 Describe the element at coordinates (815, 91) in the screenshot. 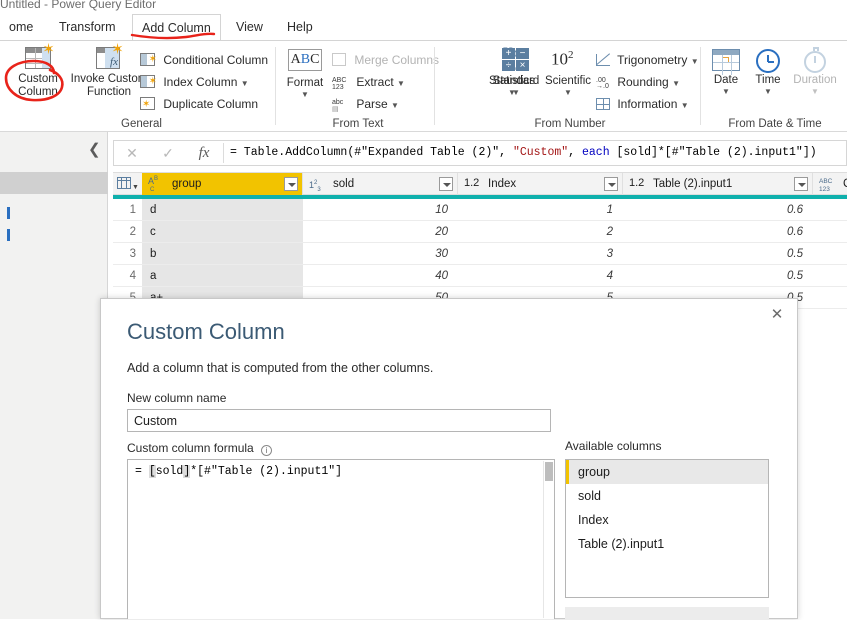

I see `duration-chevron-down-icon: ▼` at that location.